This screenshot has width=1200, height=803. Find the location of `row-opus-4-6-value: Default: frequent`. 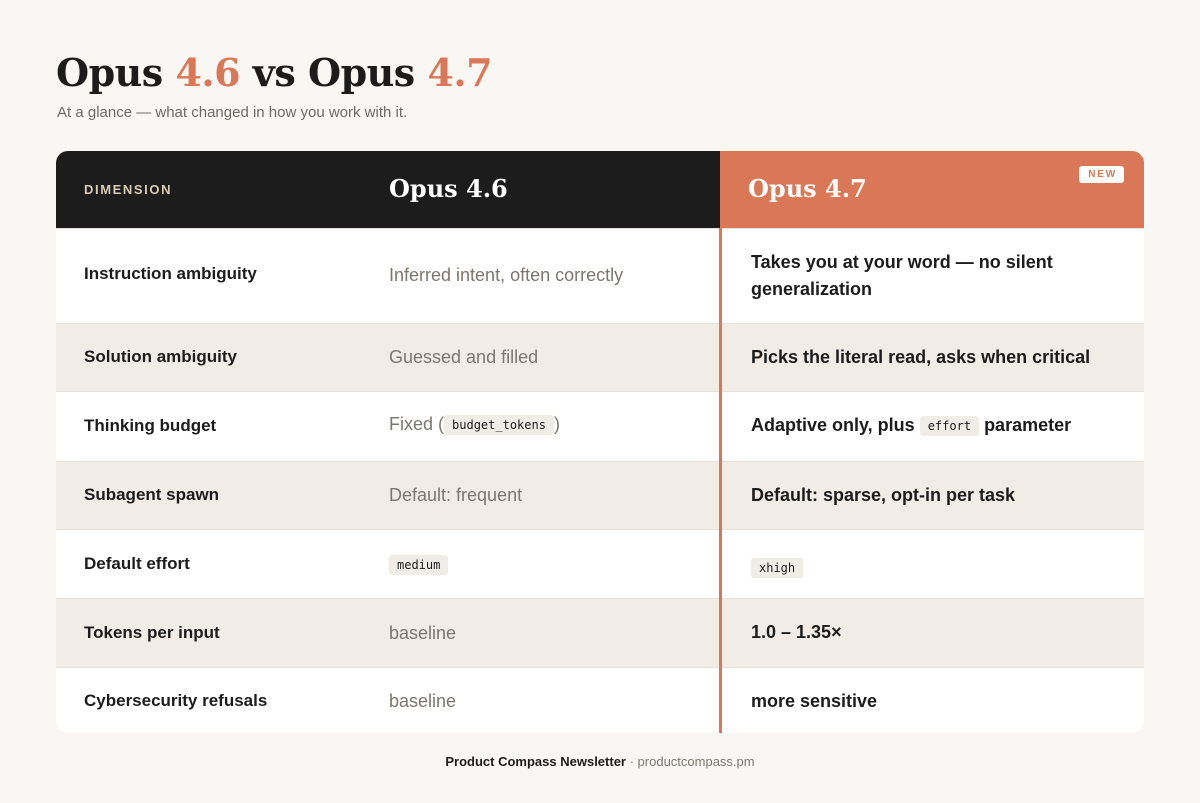

row-opus-4-6-value: Default: frequent is located at coordinates (456, 495).